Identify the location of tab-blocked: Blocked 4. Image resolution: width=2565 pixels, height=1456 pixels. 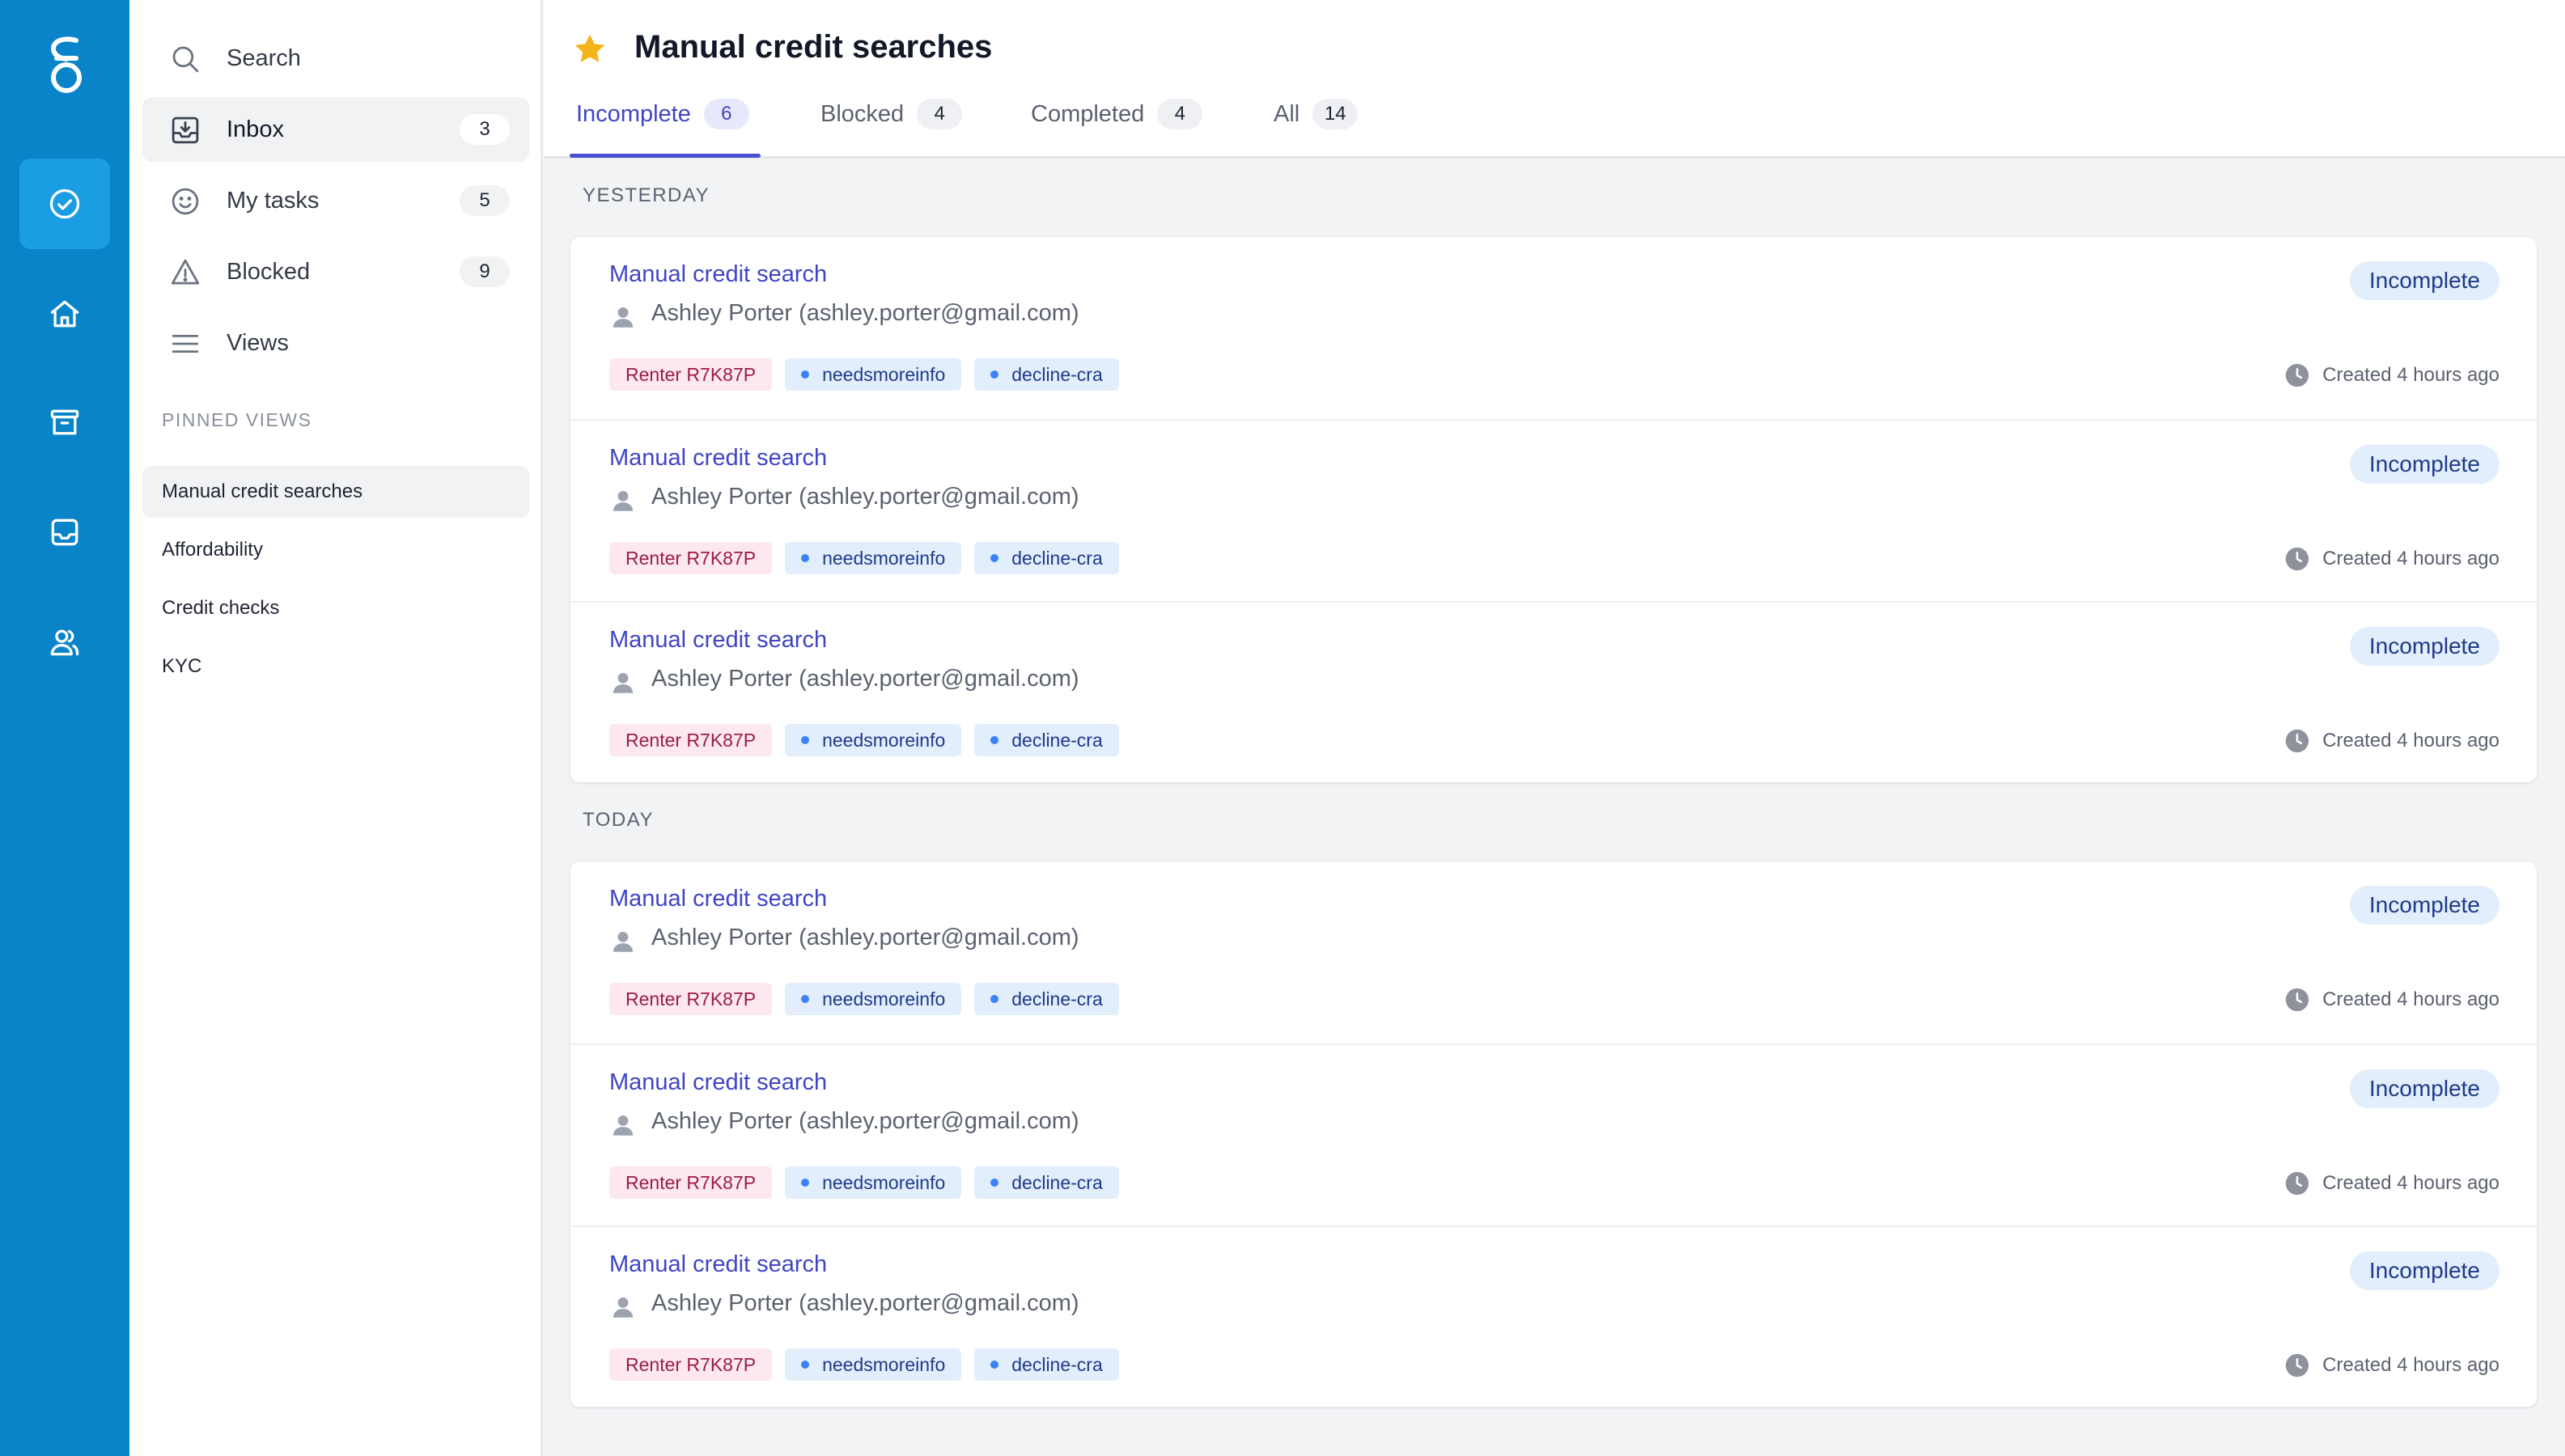
(891, 114).